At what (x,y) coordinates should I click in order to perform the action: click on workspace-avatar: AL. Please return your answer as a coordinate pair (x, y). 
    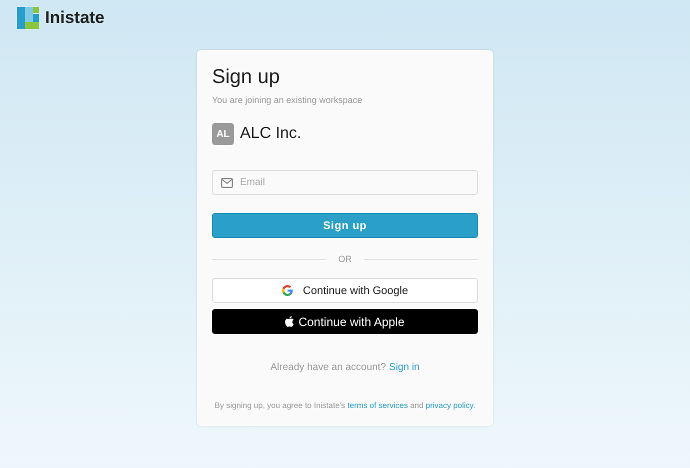
    Looking at the image, I should click on (223, 134).